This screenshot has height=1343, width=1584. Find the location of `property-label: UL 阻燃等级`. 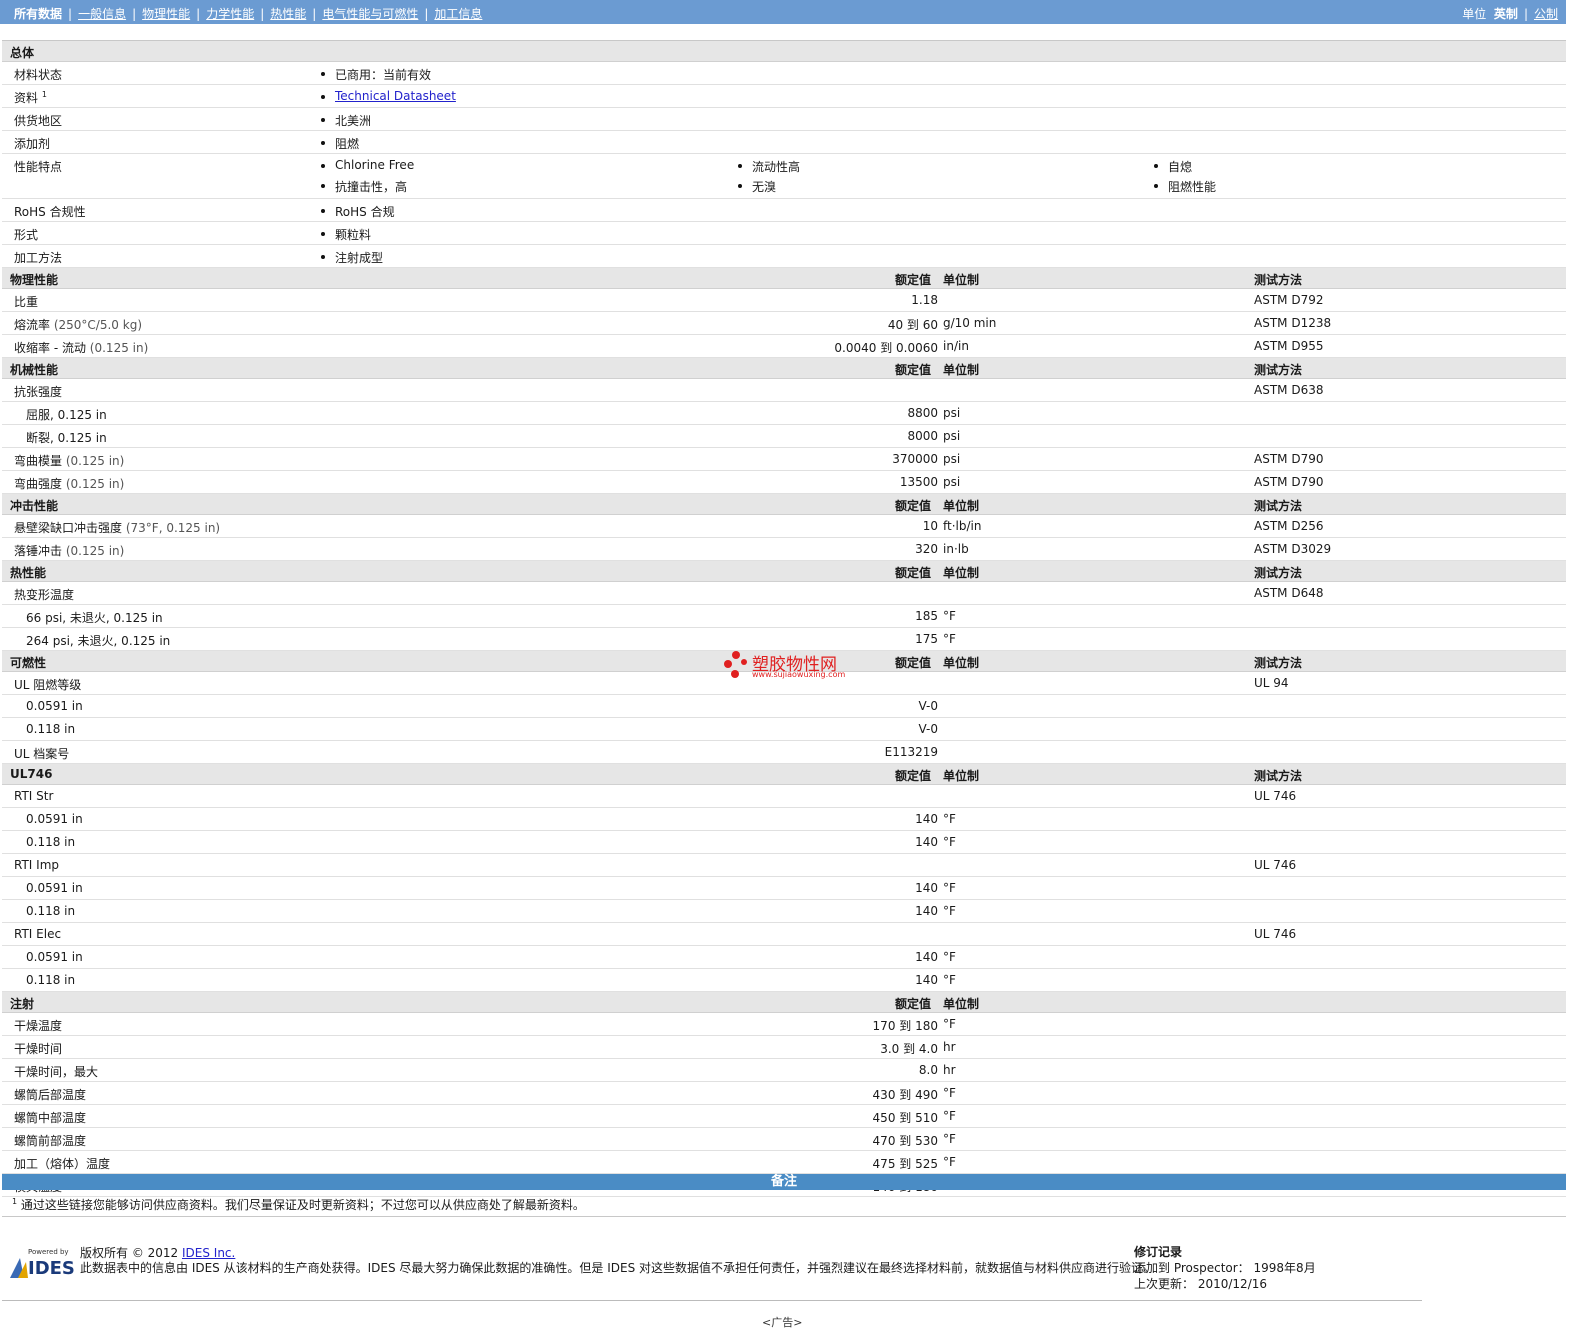

property-label: UL 阻燃等级 is located at coordinates (48, 685).